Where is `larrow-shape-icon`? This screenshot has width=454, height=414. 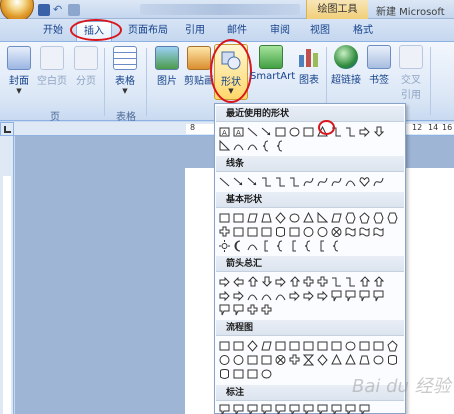
larrow-shape-icon is located at coordinates (238, 281).